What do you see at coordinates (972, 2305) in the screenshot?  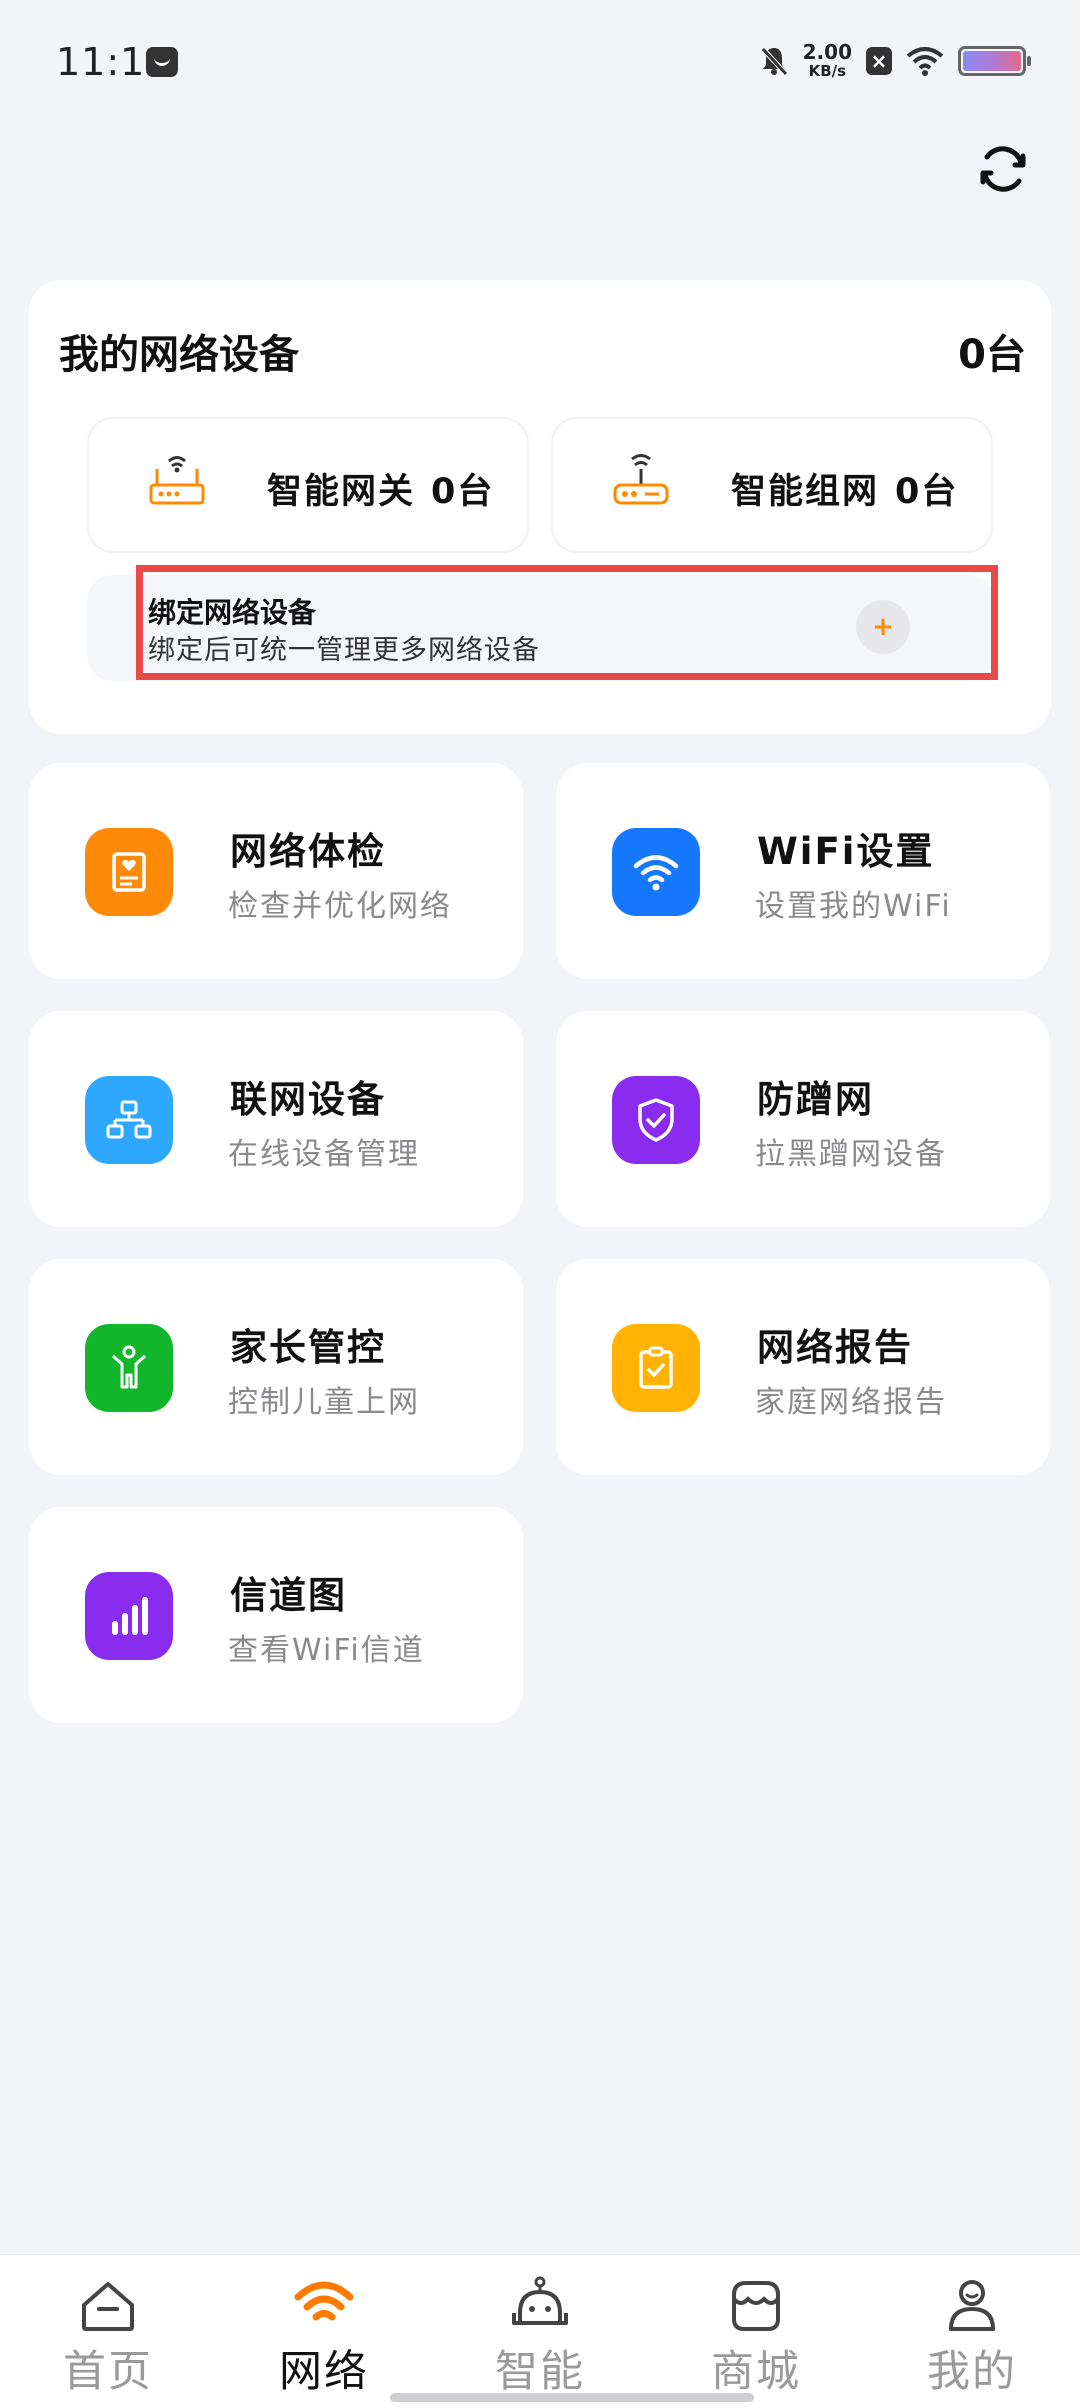 I see `person-icon` at bounding box center [972, 2305].